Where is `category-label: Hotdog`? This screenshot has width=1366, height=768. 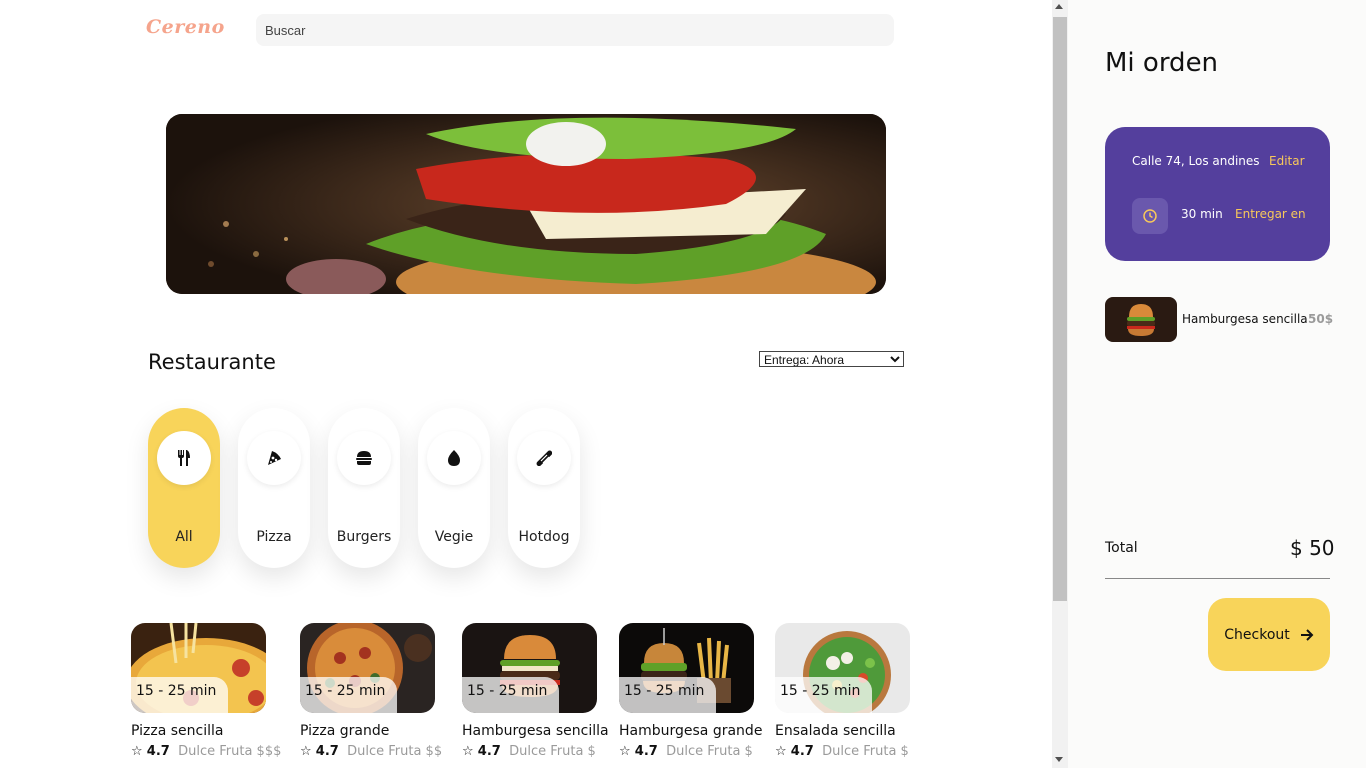 category-label: Hotdog is located at coordinates (544, 537).